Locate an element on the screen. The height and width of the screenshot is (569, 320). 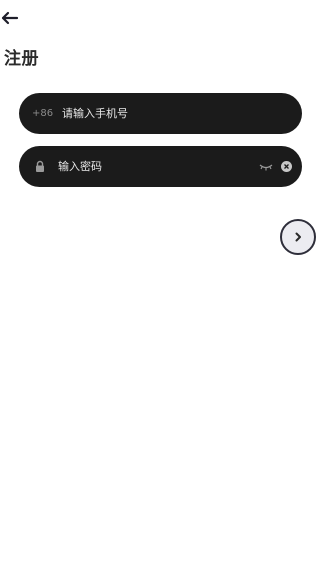
password-field is located at coordinates (160, 166).